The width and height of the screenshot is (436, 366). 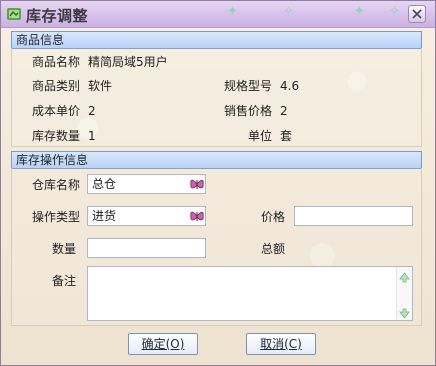 I want to click on app-icon, so click(x=14, y=14).